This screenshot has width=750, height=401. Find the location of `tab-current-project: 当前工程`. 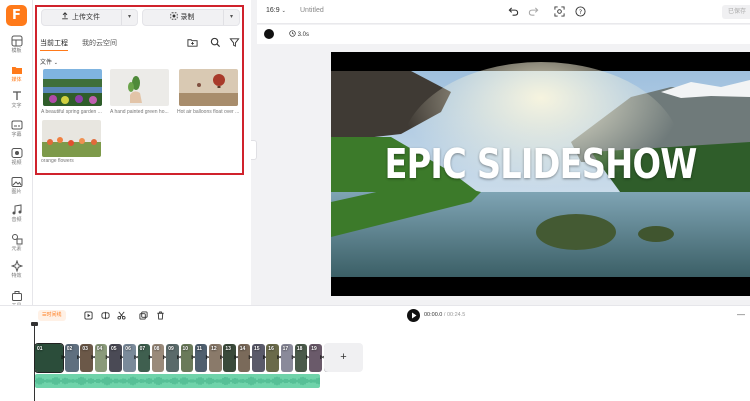

tab-current-project: 当前工程 is located at coordinates (54, 44).